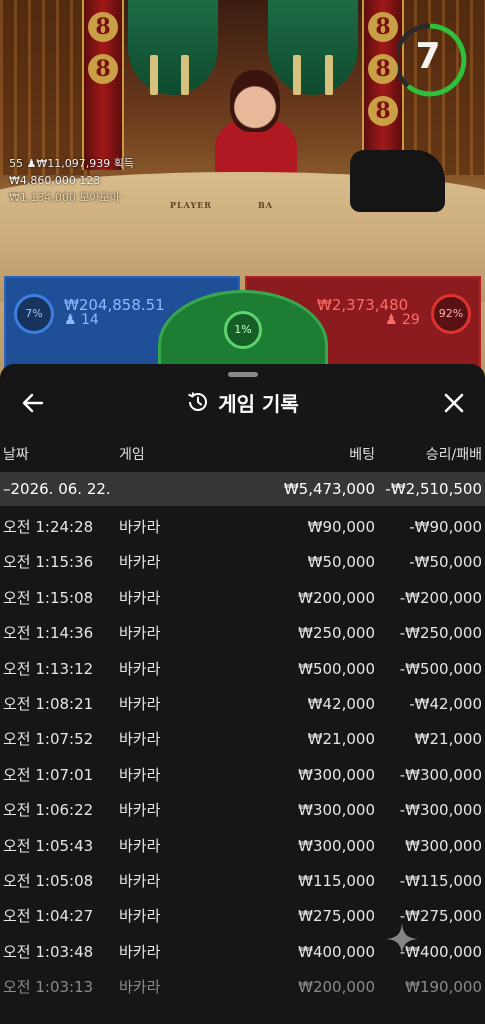 The width and height of the screenshot is (485, 1024). What do you see at coordinates (313, 47) in the screenshot?
I see `curtain-right` at bounding box center [313, 47].